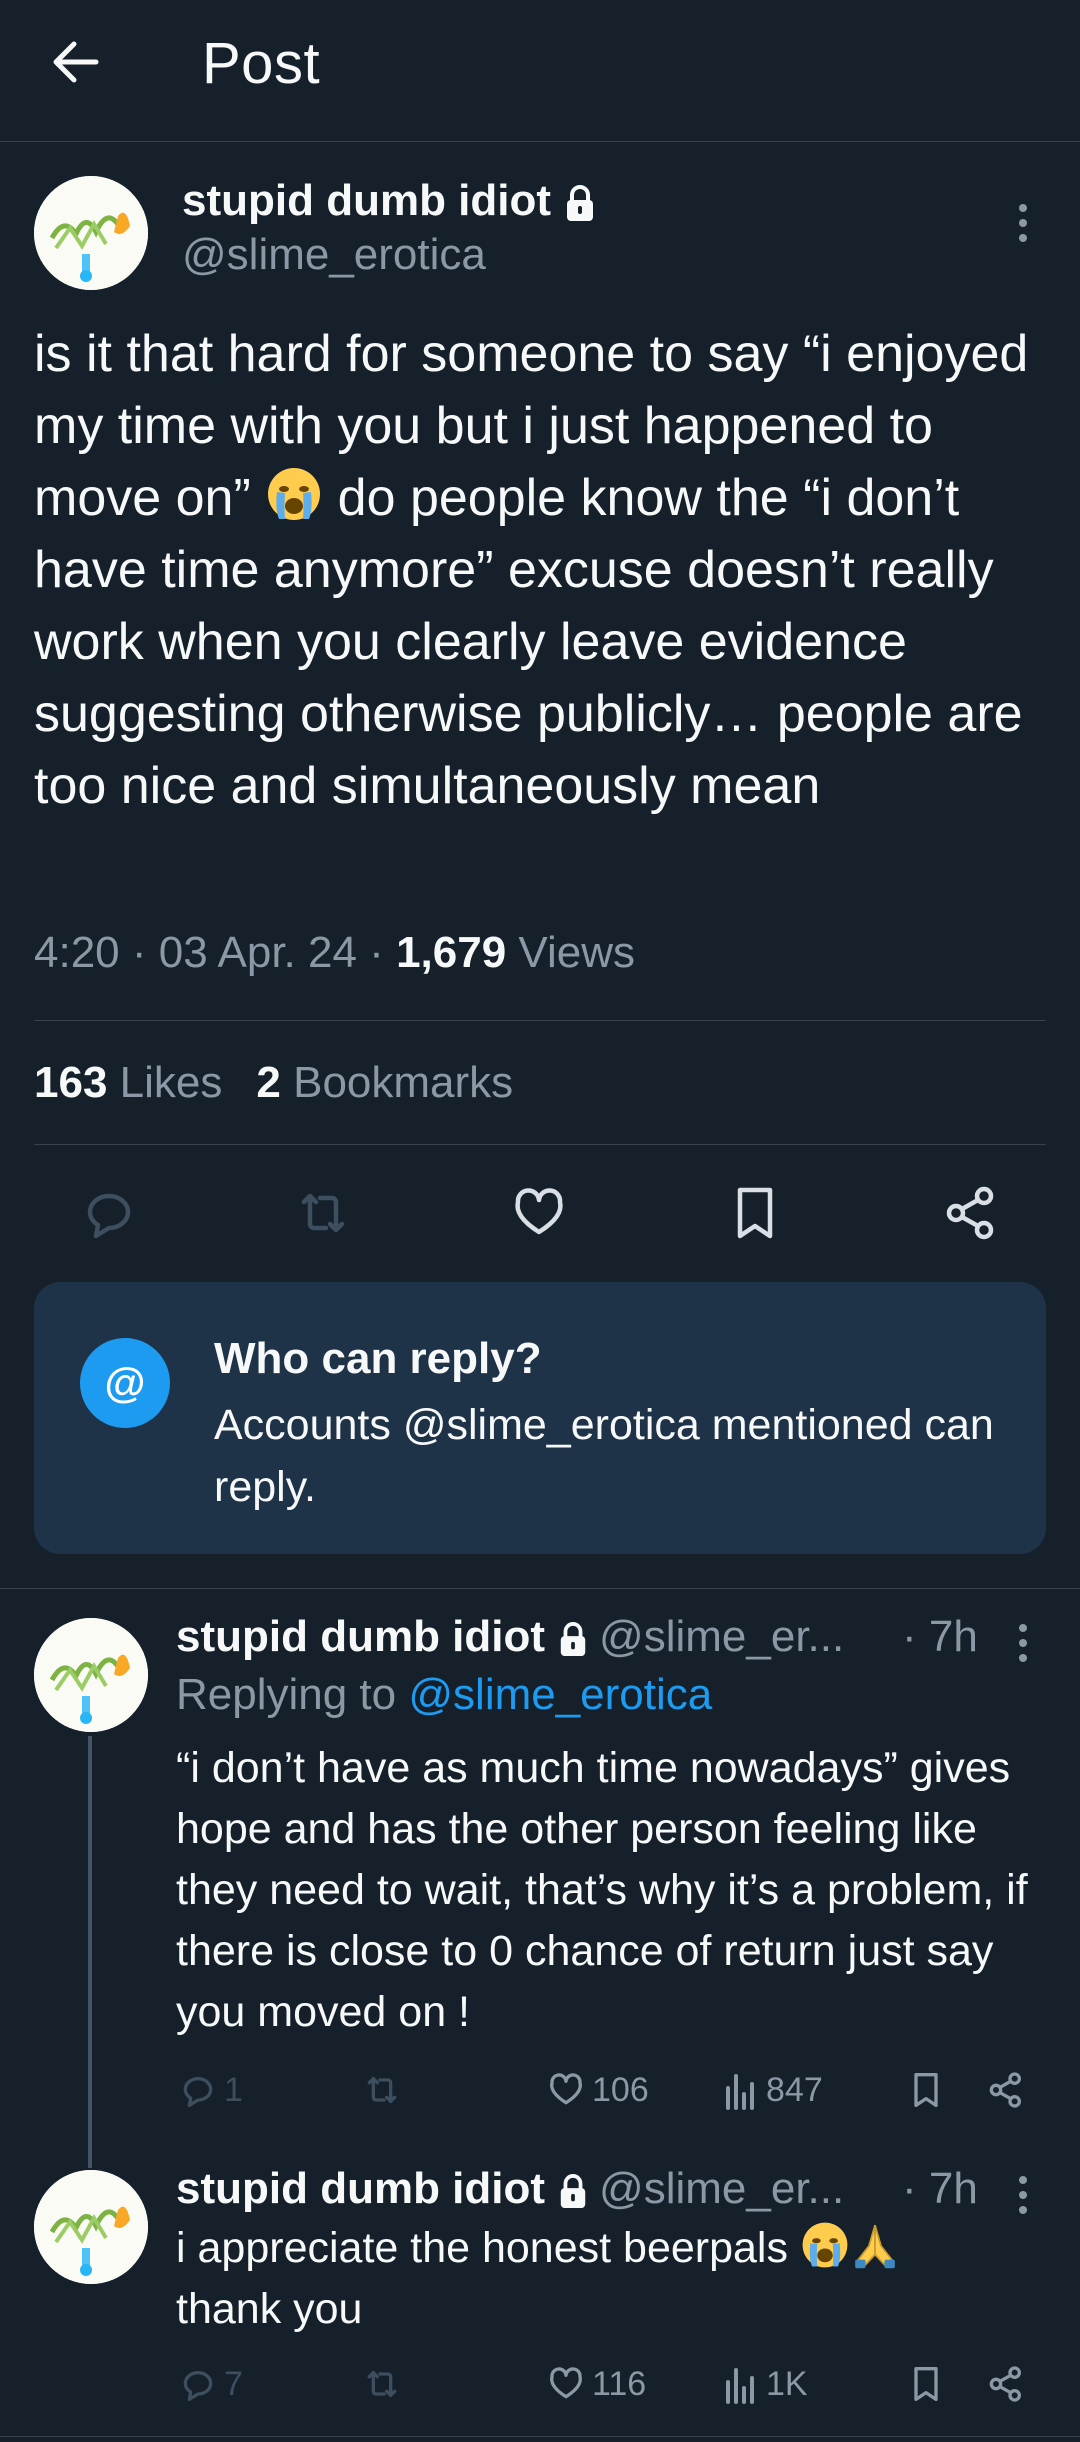  I want to click on views-label: Views, so click(576, 952).